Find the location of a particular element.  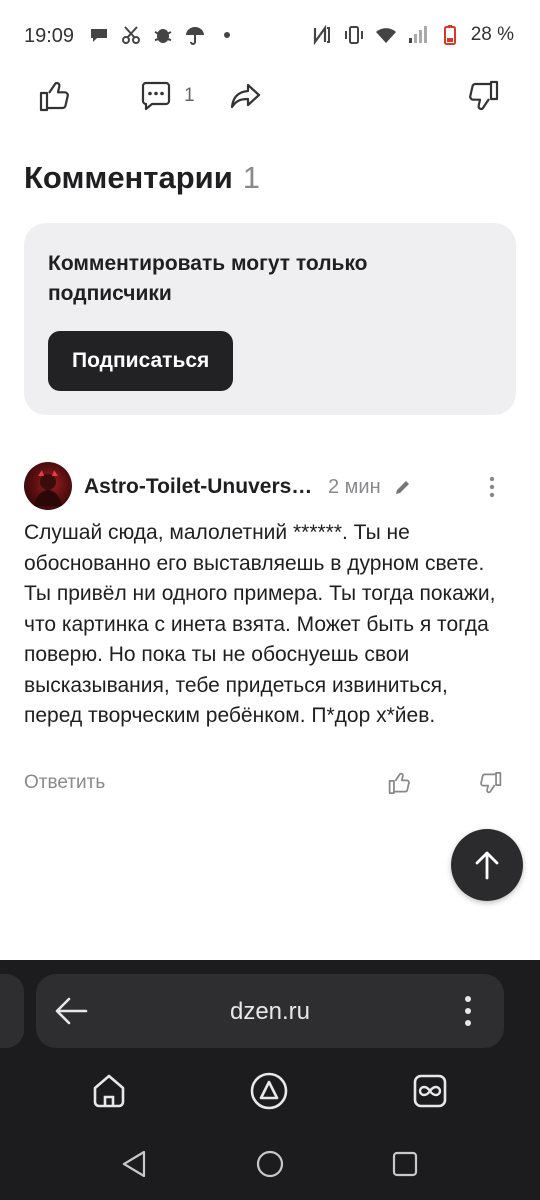

battery-icon is located at coordinates (450, 35).